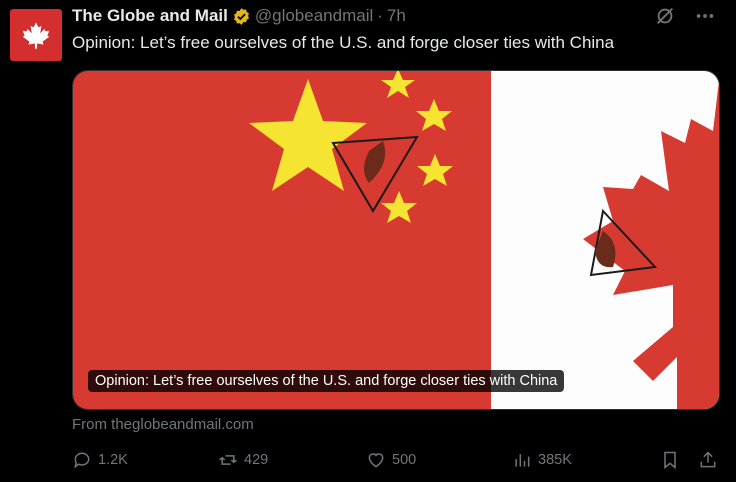 This screenshot has width=736, height=482. I want to click on action-bar: 1.2K 429 500 385K, so click(397, 463).